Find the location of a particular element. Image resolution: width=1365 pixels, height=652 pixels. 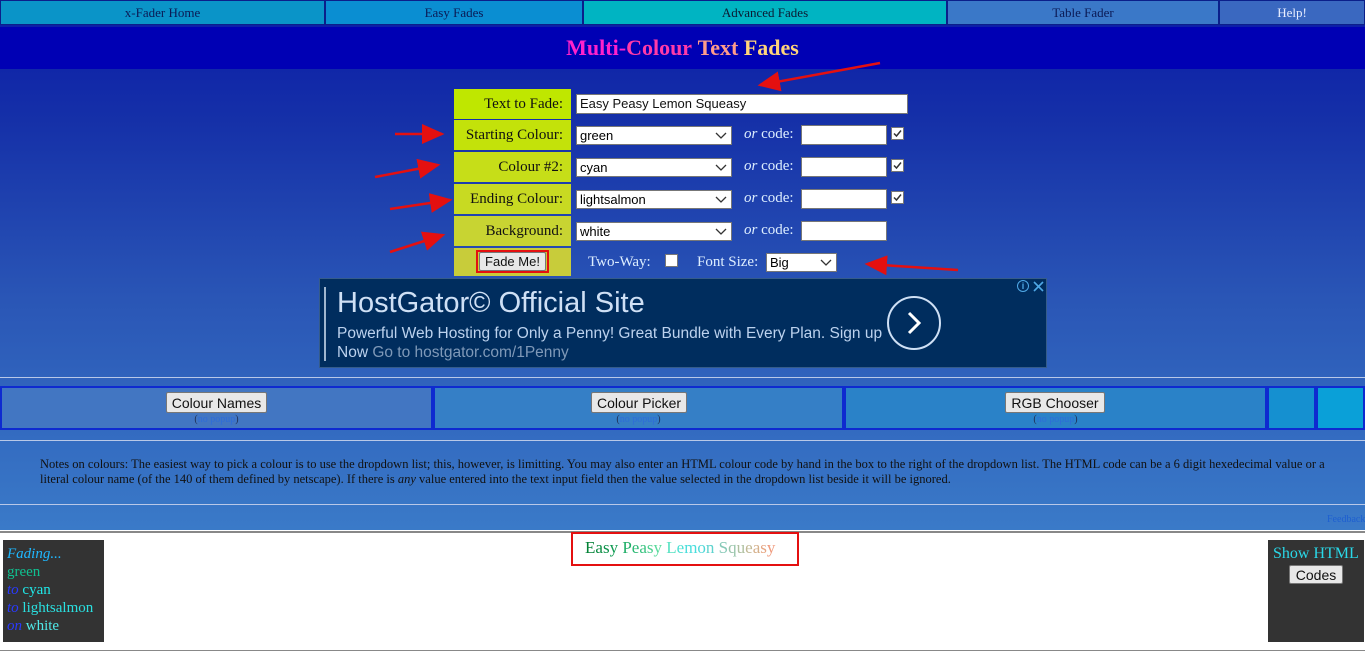

rgb-chooser-button: RGB Chooser is located at coordinates (1055, 402).